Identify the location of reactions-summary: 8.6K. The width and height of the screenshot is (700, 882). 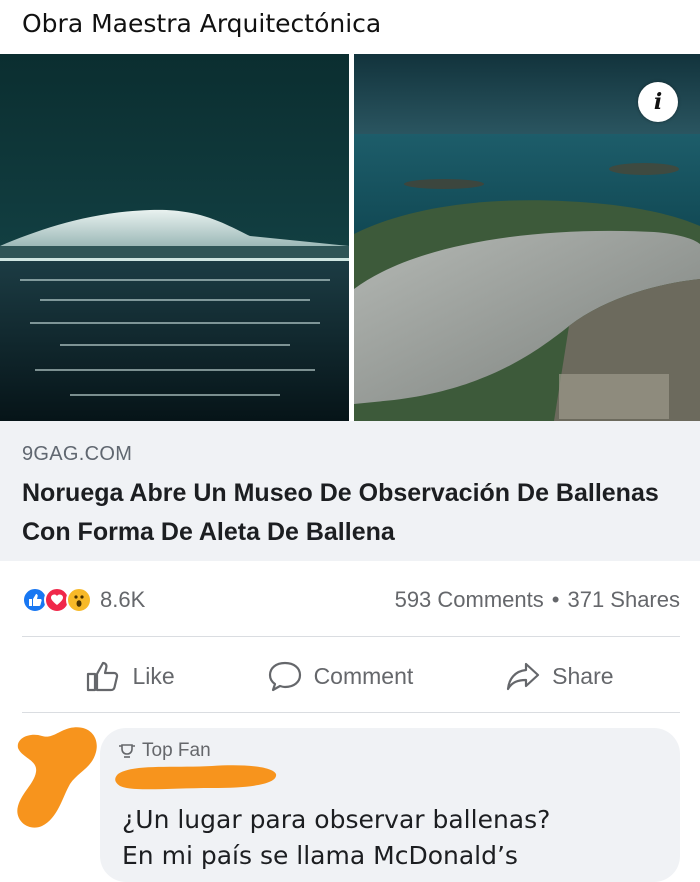
(83, 600).